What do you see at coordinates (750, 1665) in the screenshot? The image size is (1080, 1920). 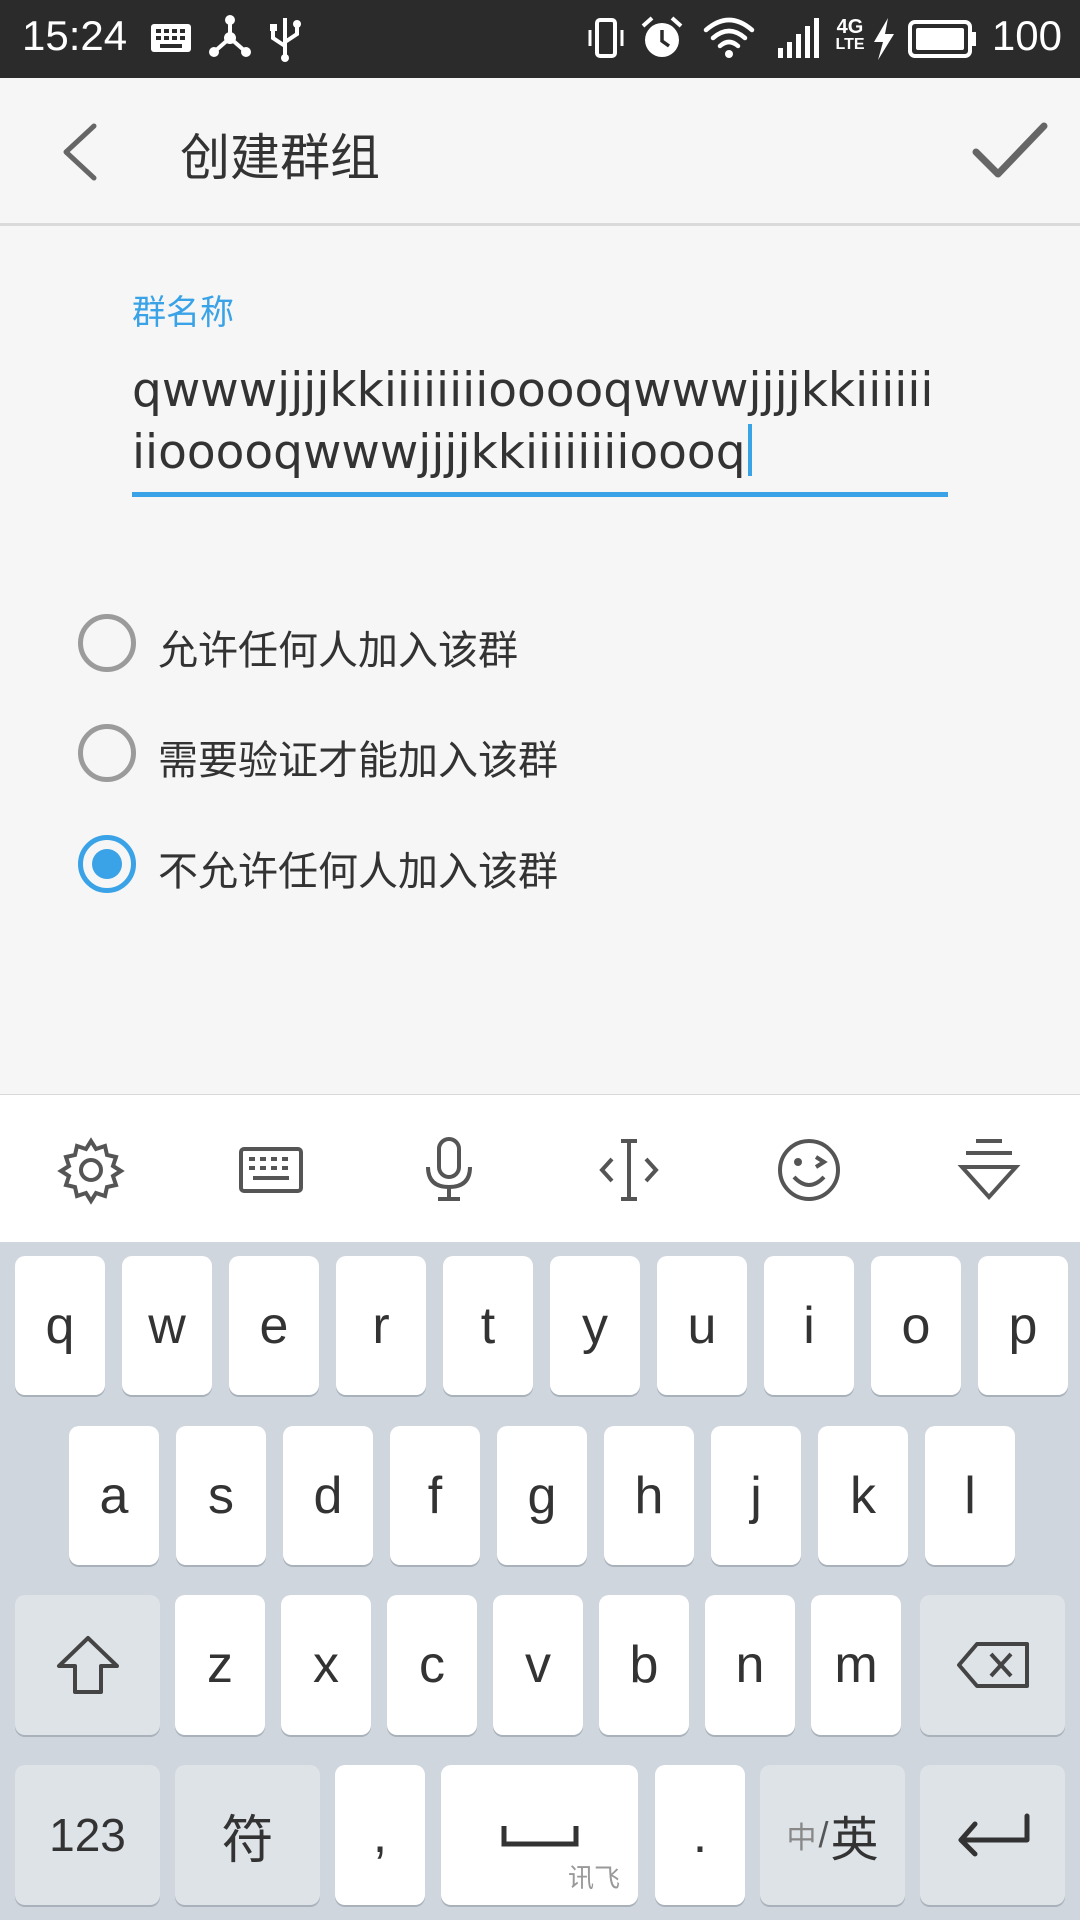 I see `key-n: n` at bounding box center [750, 1665].